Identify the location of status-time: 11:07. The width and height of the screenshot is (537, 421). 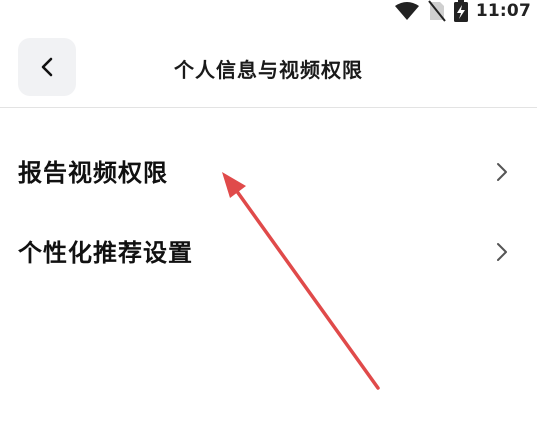
(503, 11).